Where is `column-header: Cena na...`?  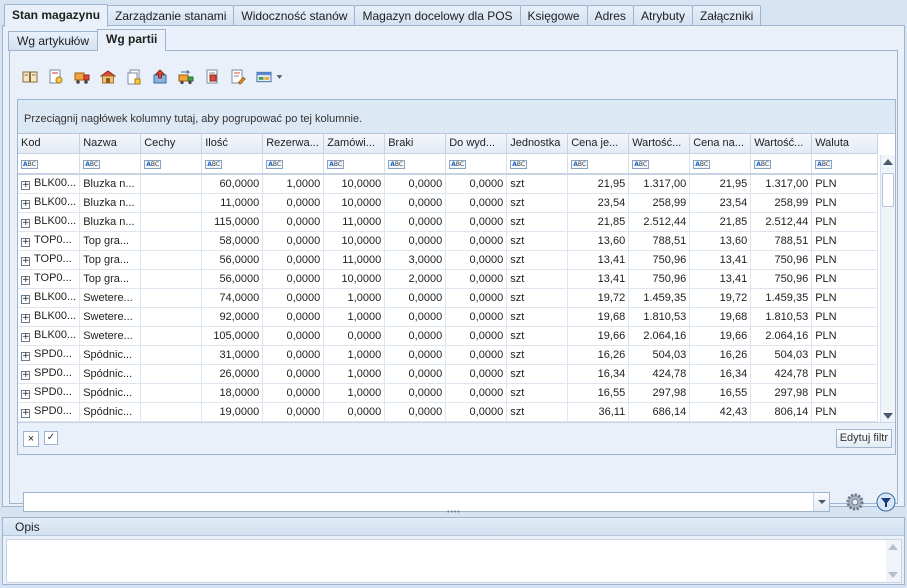 column-header: Cena na... is located at coordinates (720, 144).